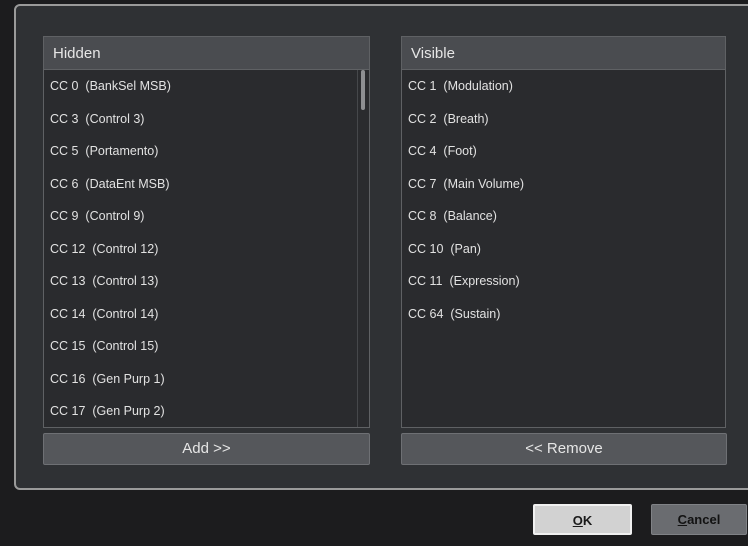 The height and width of the screenshot is (546, 748). I want to click on visible-list-item: CC 10 (Pan), so click(563, 249).